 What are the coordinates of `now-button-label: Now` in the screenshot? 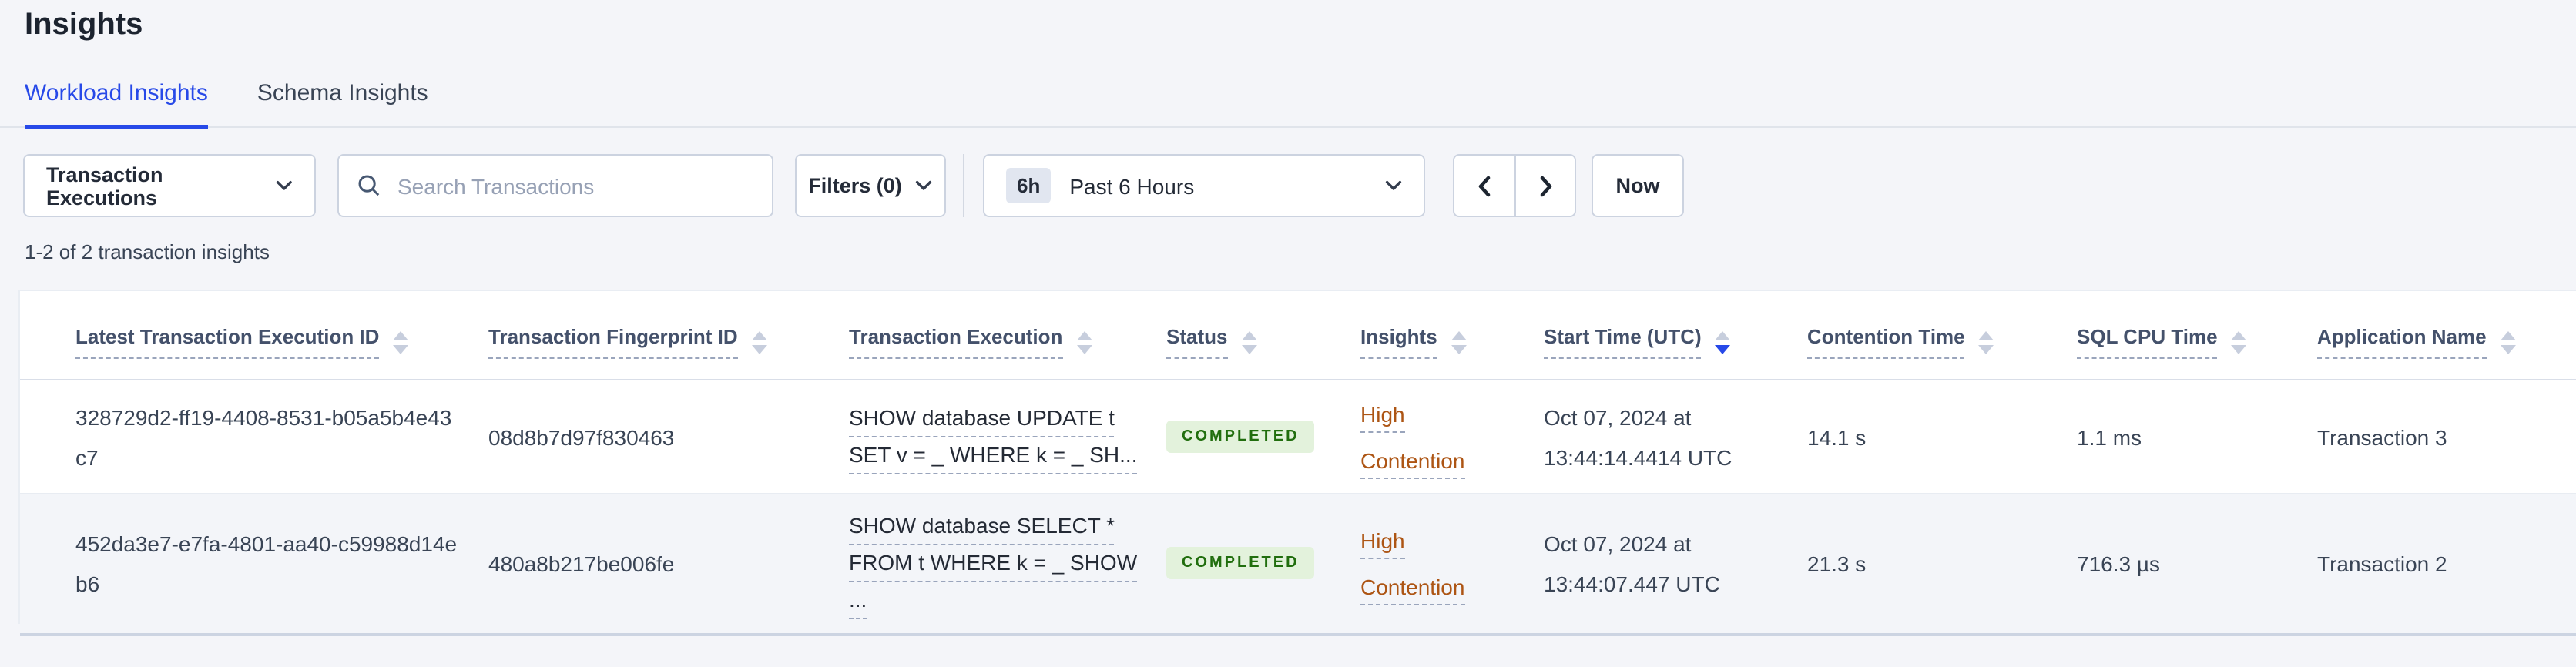 It's located at (1637, 185).